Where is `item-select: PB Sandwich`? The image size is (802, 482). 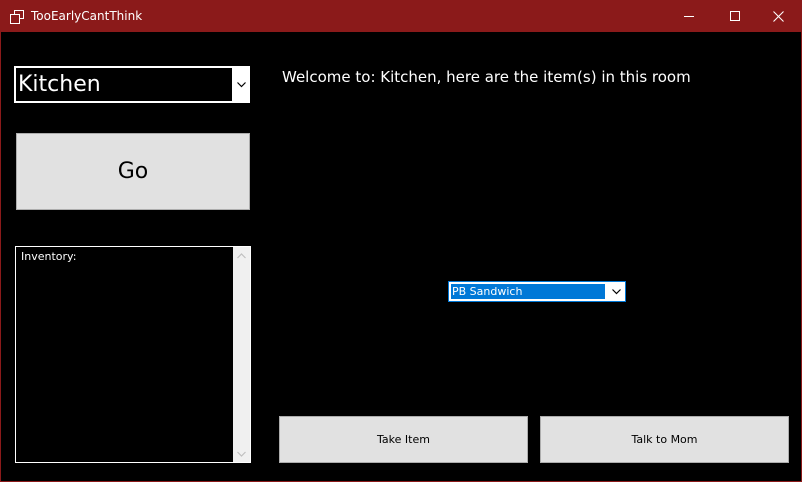
item-select: PB Sandwich is located at coordinates (537, 291).